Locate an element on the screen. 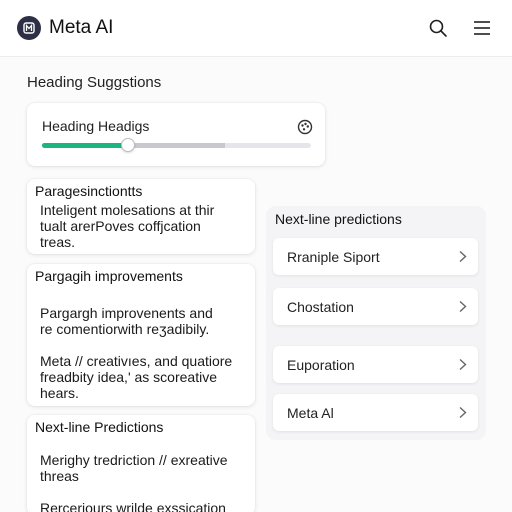 This screenshot has width=512, height=512. card-title: Pargagih improvements is located at coordinates (109, 276).